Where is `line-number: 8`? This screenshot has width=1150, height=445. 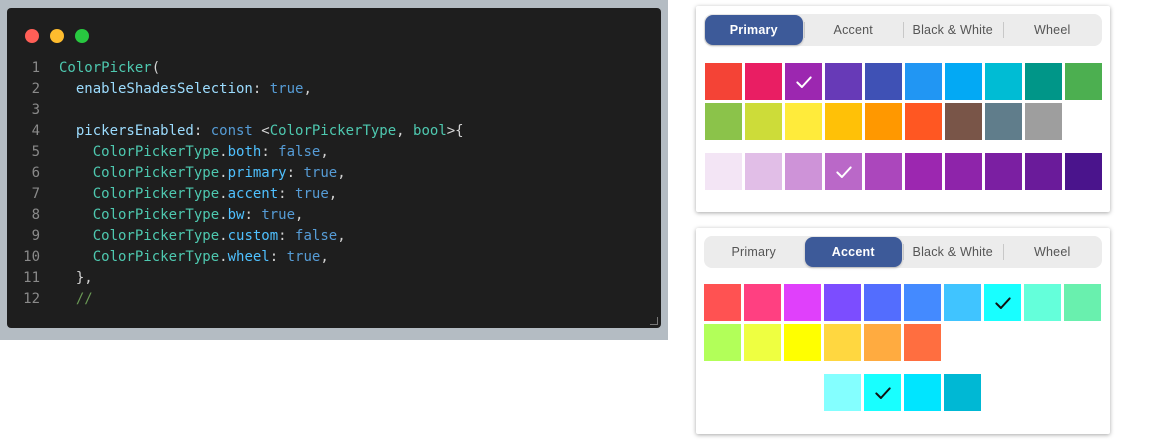
line-number: 8 is located at coordinates (35, 215).